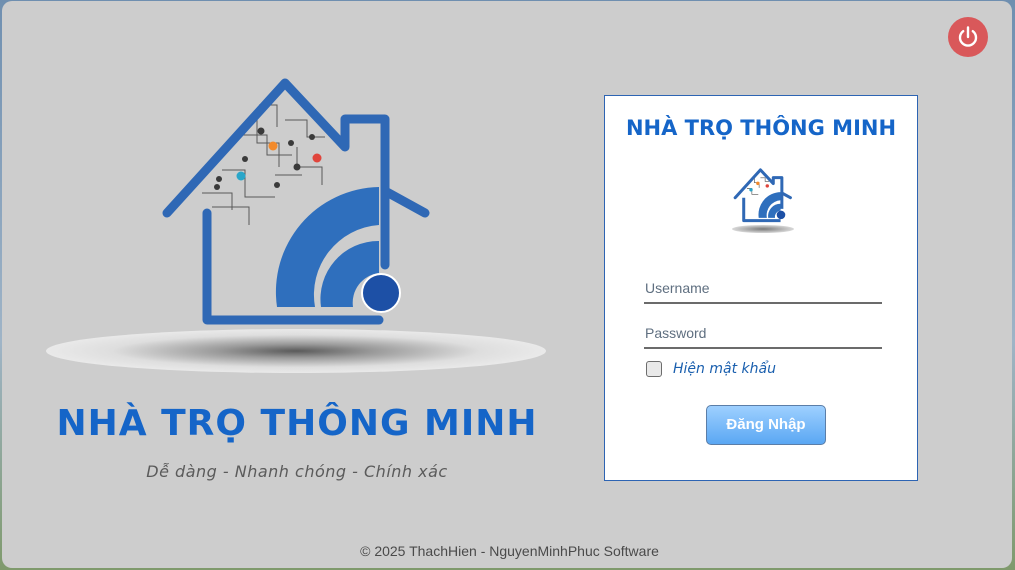 The width and height of the screenshot is (1015, 570). Describe the element at coordinates (761, 128) in the screenshot. I see `login-title: NHÀ TRỌ THÔNG MINH` at that location.